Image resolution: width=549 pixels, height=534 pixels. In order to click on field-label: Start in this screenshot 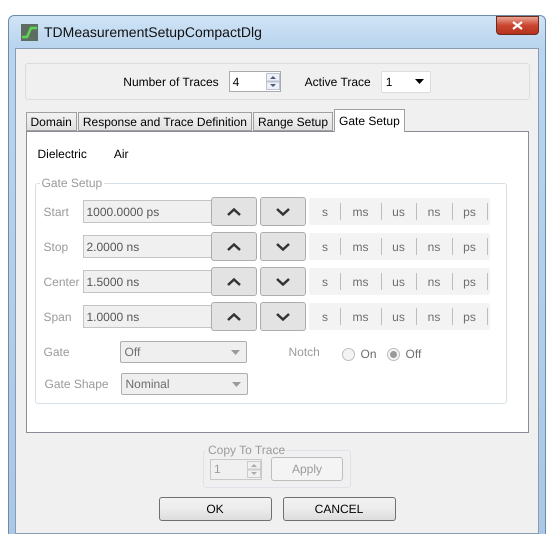, I will do `click(57, 211)`.